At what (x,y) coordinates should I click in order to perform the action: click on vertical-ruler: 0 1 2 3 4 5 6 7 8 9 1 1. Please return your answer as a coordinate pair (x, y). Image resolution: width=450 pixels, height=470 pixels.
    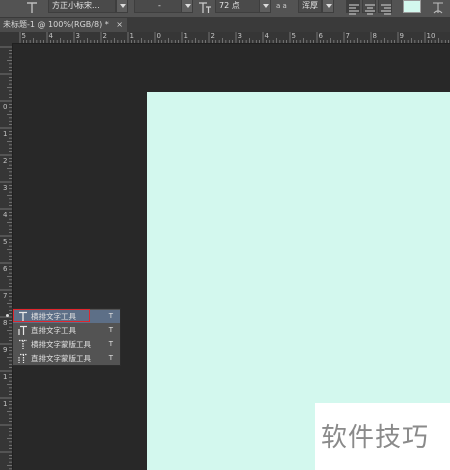
    Looking at the image, I should click on (6, 256).